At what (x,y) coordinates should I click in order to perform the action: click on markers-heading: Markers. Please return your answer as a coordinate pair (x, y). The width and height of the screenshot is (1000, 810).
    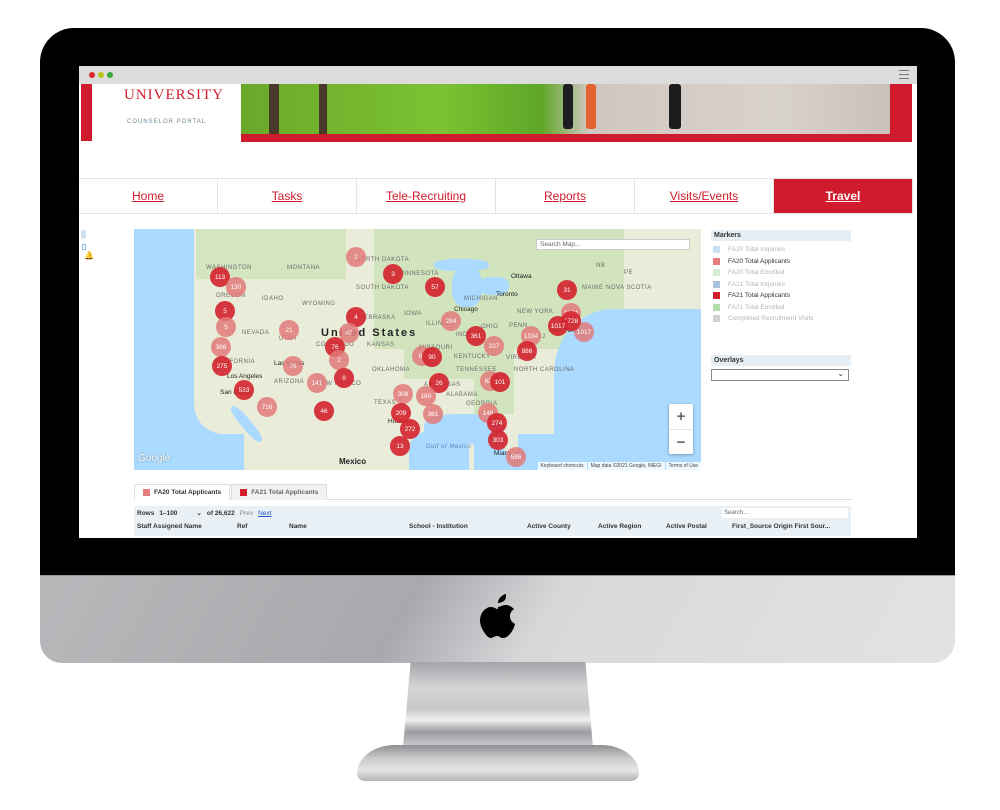
    Looking at the image, I should click on (781, 235).